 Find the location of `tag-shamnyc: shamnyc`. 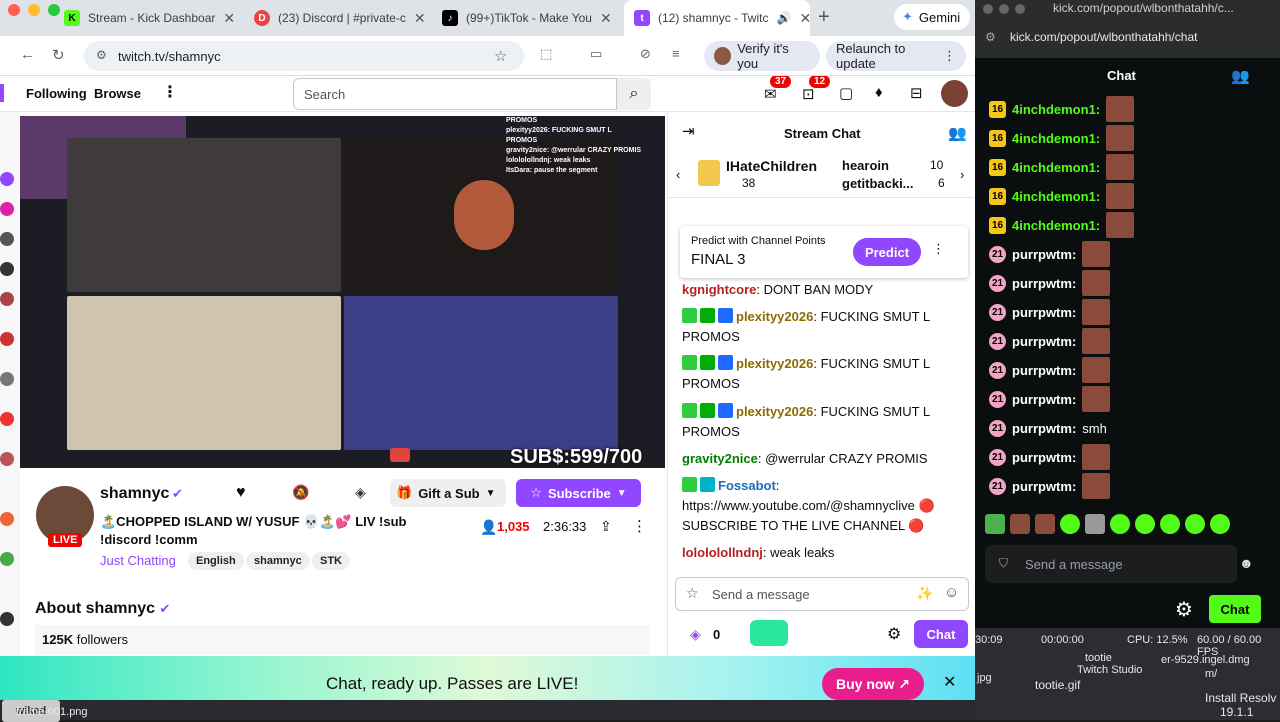

tag-shamnyc: shamnyc is located at coordinates (278, 561).